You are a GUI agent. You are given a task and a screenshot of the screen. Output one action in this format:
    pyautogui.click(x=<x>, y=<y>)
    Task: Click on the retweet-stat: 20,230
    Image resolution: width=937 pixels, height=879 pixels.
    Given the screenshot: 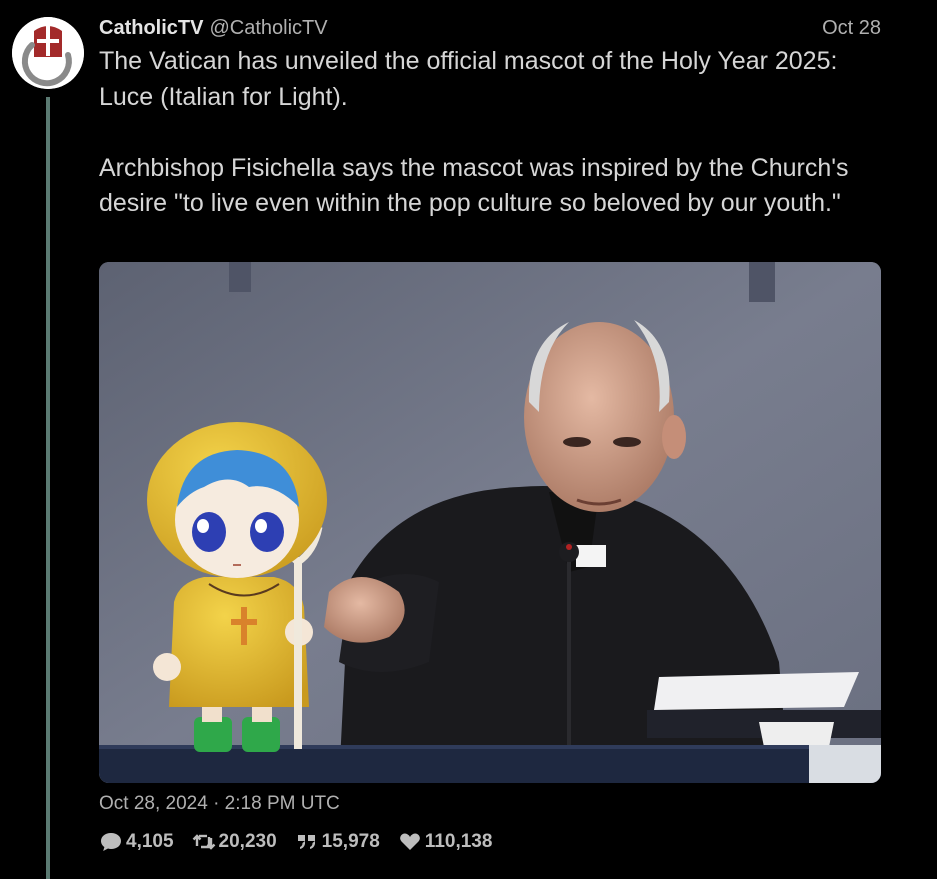 What is the action you would take?
    pyautogui.click(x=234, y=842)
    